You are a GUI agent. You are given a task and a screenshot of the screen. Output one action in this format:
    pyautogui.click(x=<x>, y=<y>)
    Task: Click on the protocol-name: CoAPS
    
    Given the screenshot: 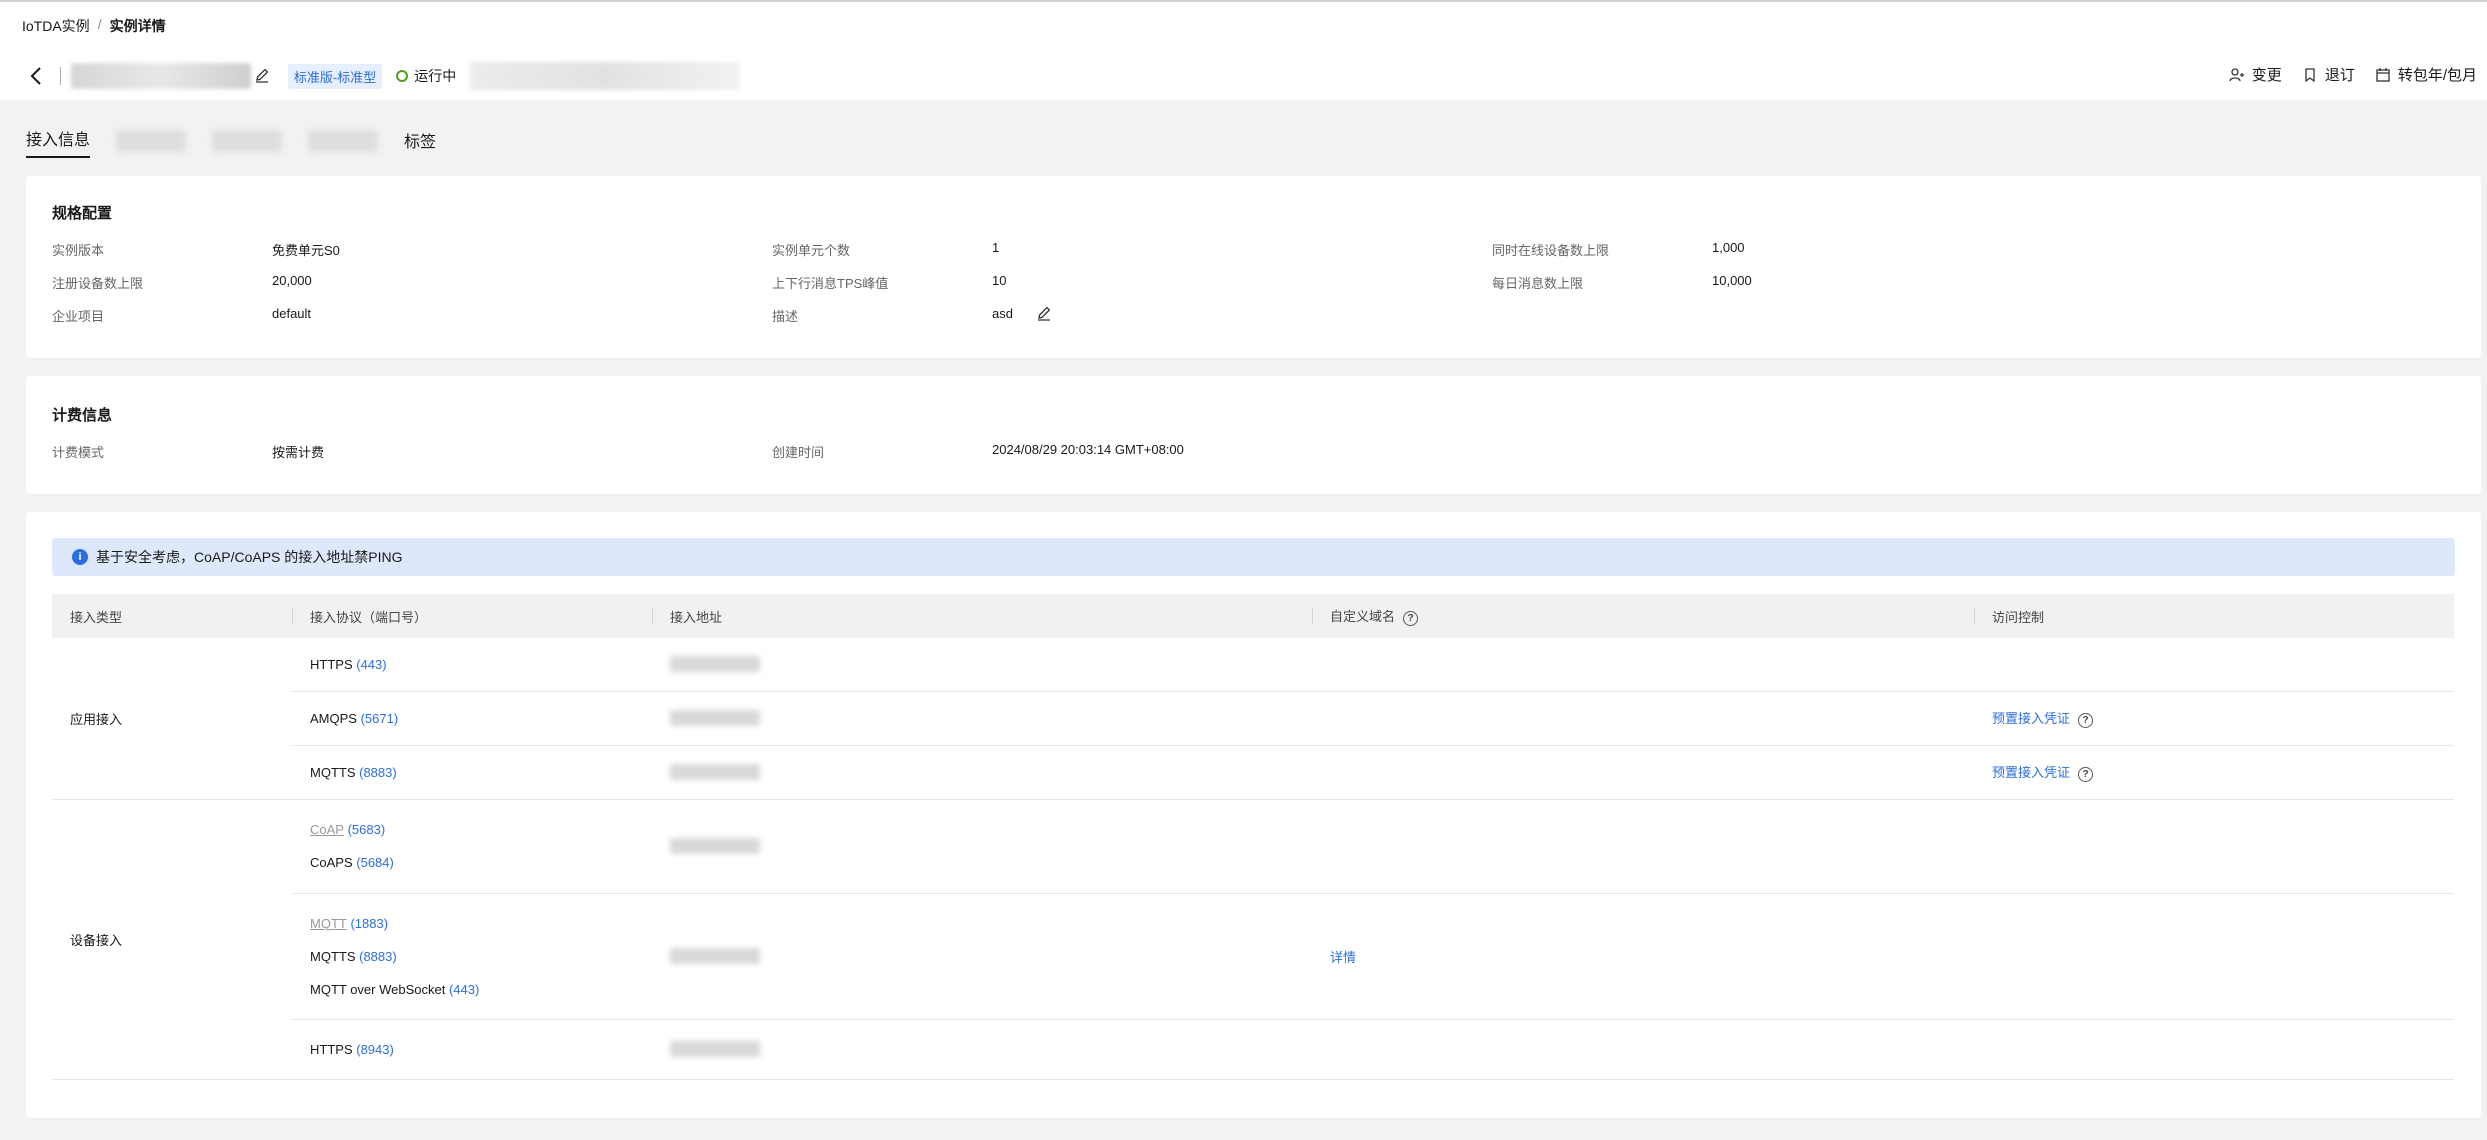 What is the action you would take?
    pyautogui.click(x=331, y=862)
    